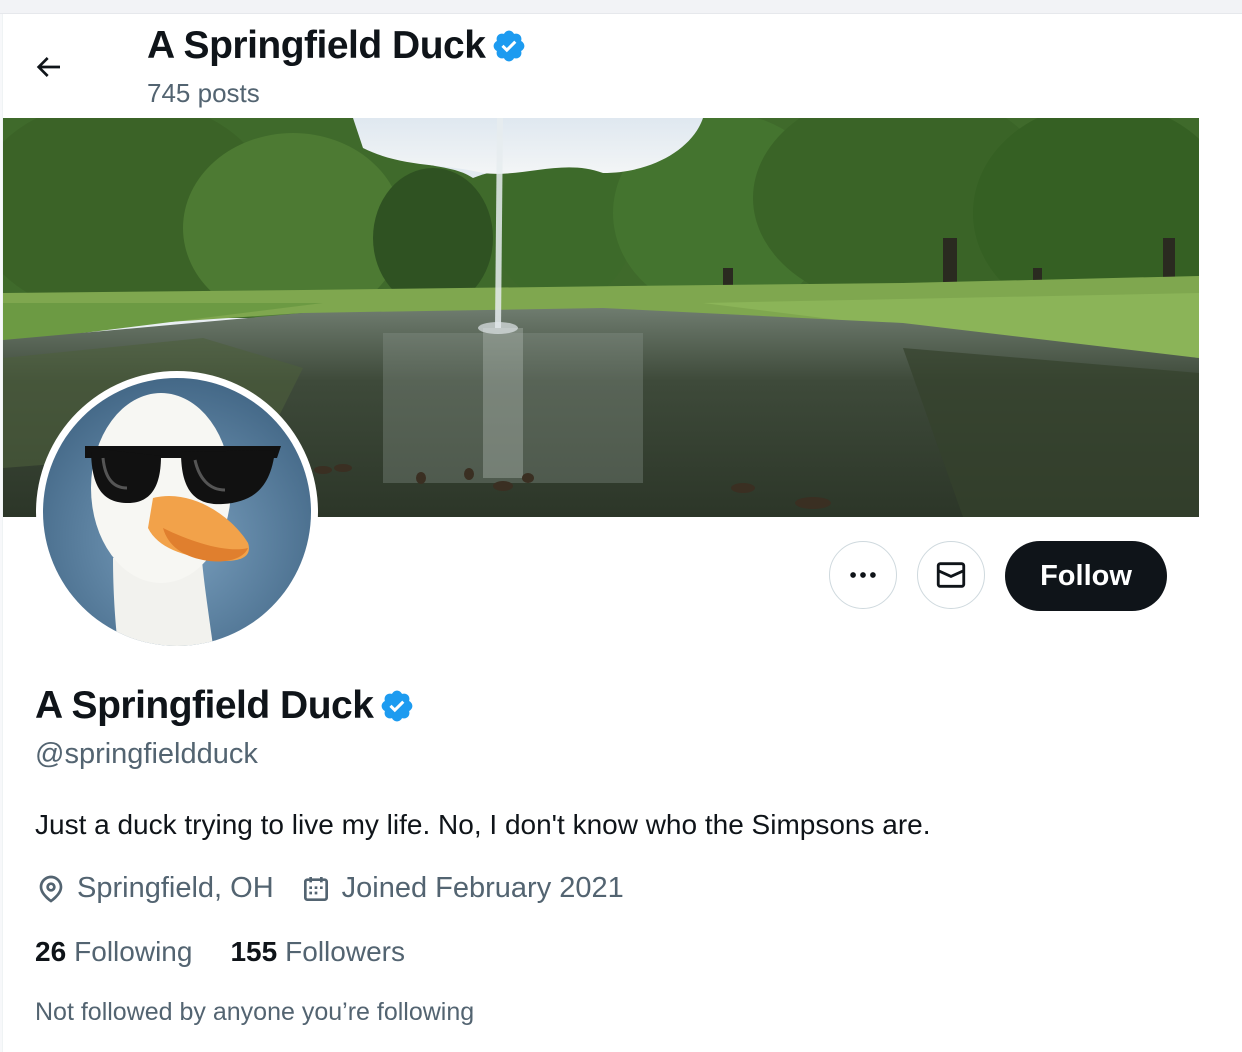 This screenshot has height=1052, width=1242. I want to click on right-gutter, so click(1220, 533).